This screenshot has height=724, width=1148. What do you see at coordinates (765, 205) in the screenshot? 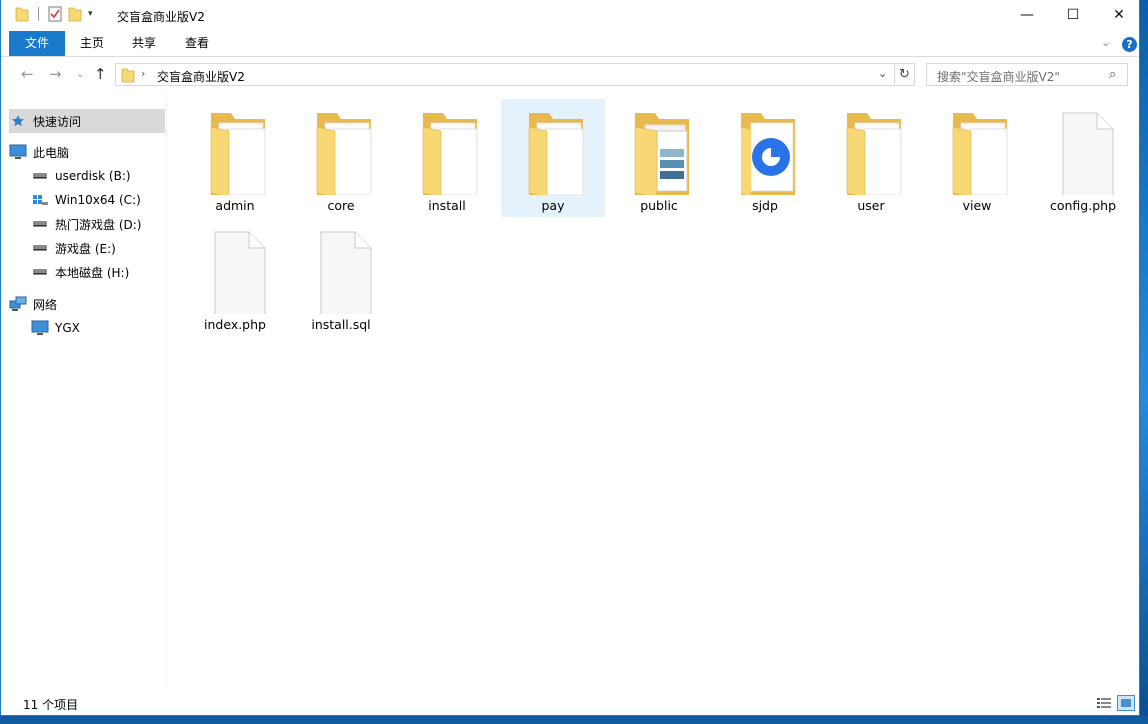
I see `file-name: sjdp` at bounding box center [765, 205].